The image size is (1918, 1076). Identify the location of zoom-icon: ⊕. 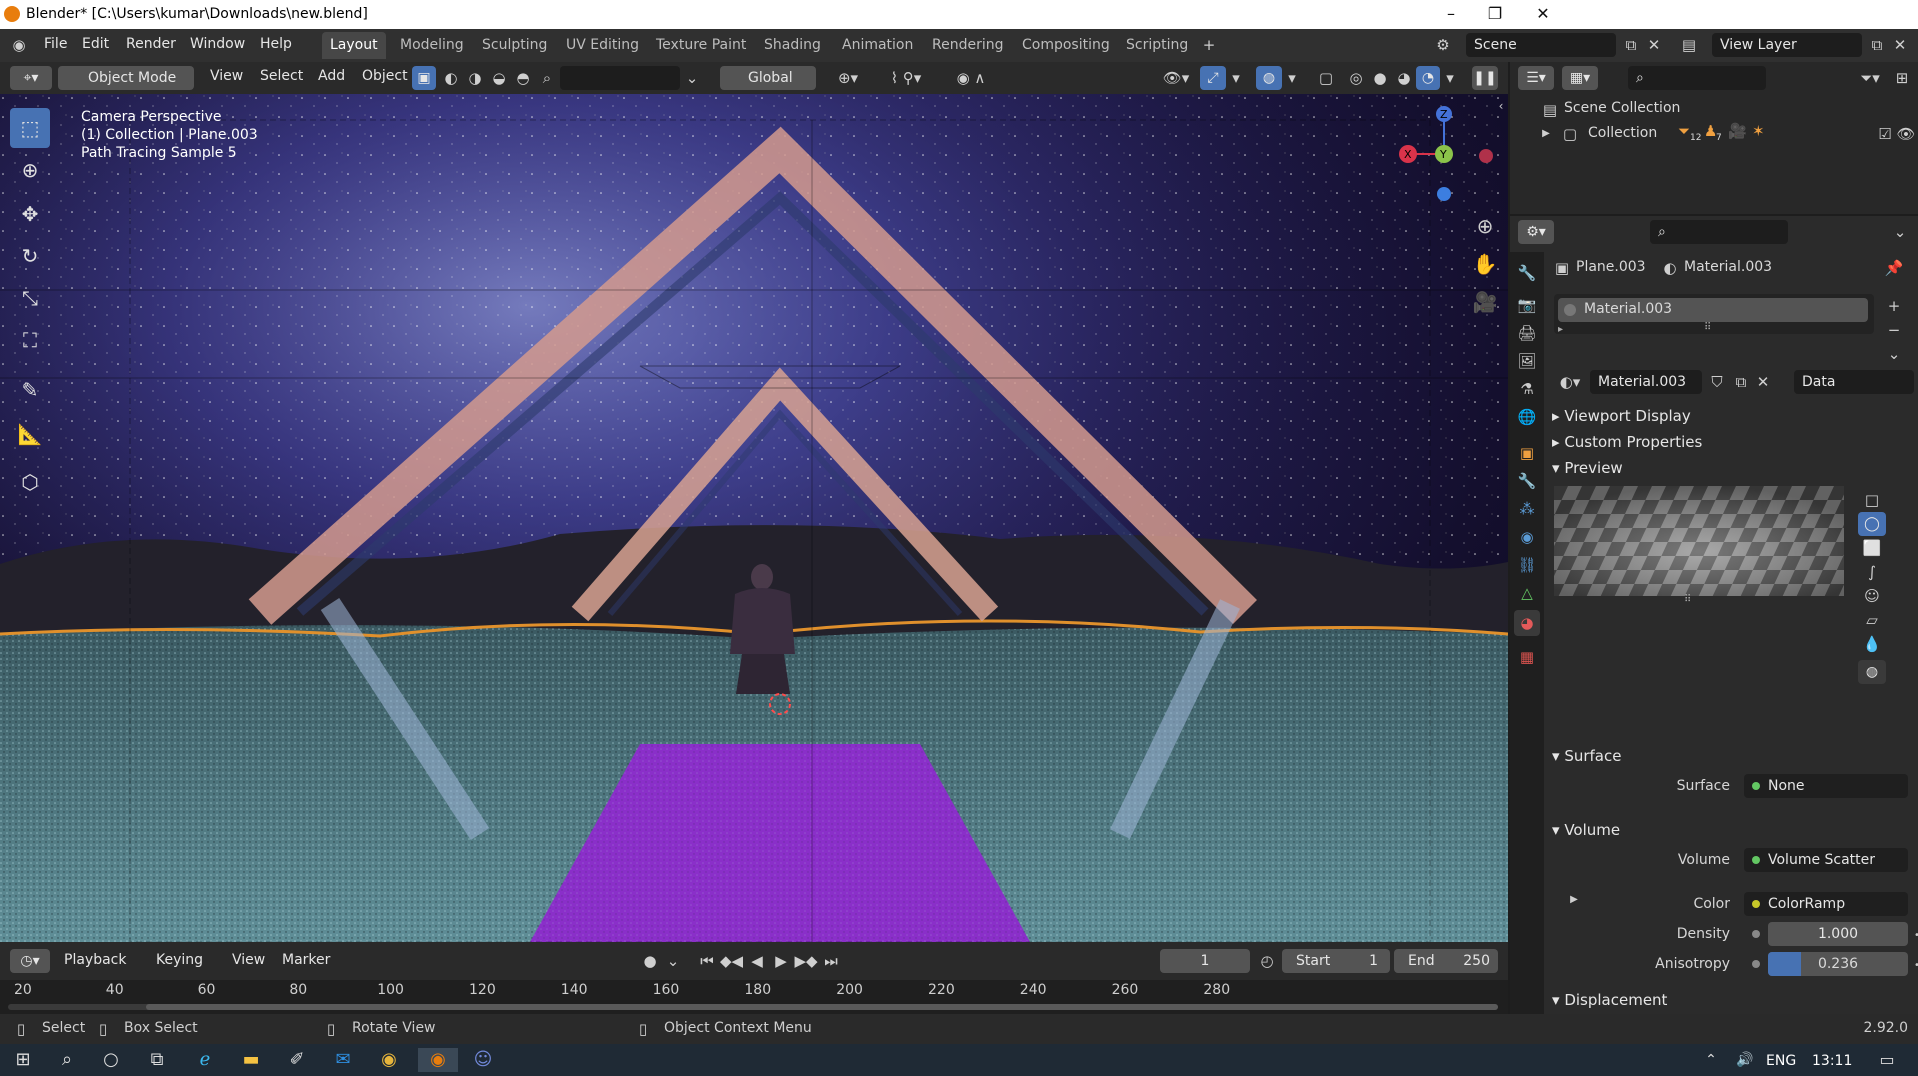
(1485, 226).